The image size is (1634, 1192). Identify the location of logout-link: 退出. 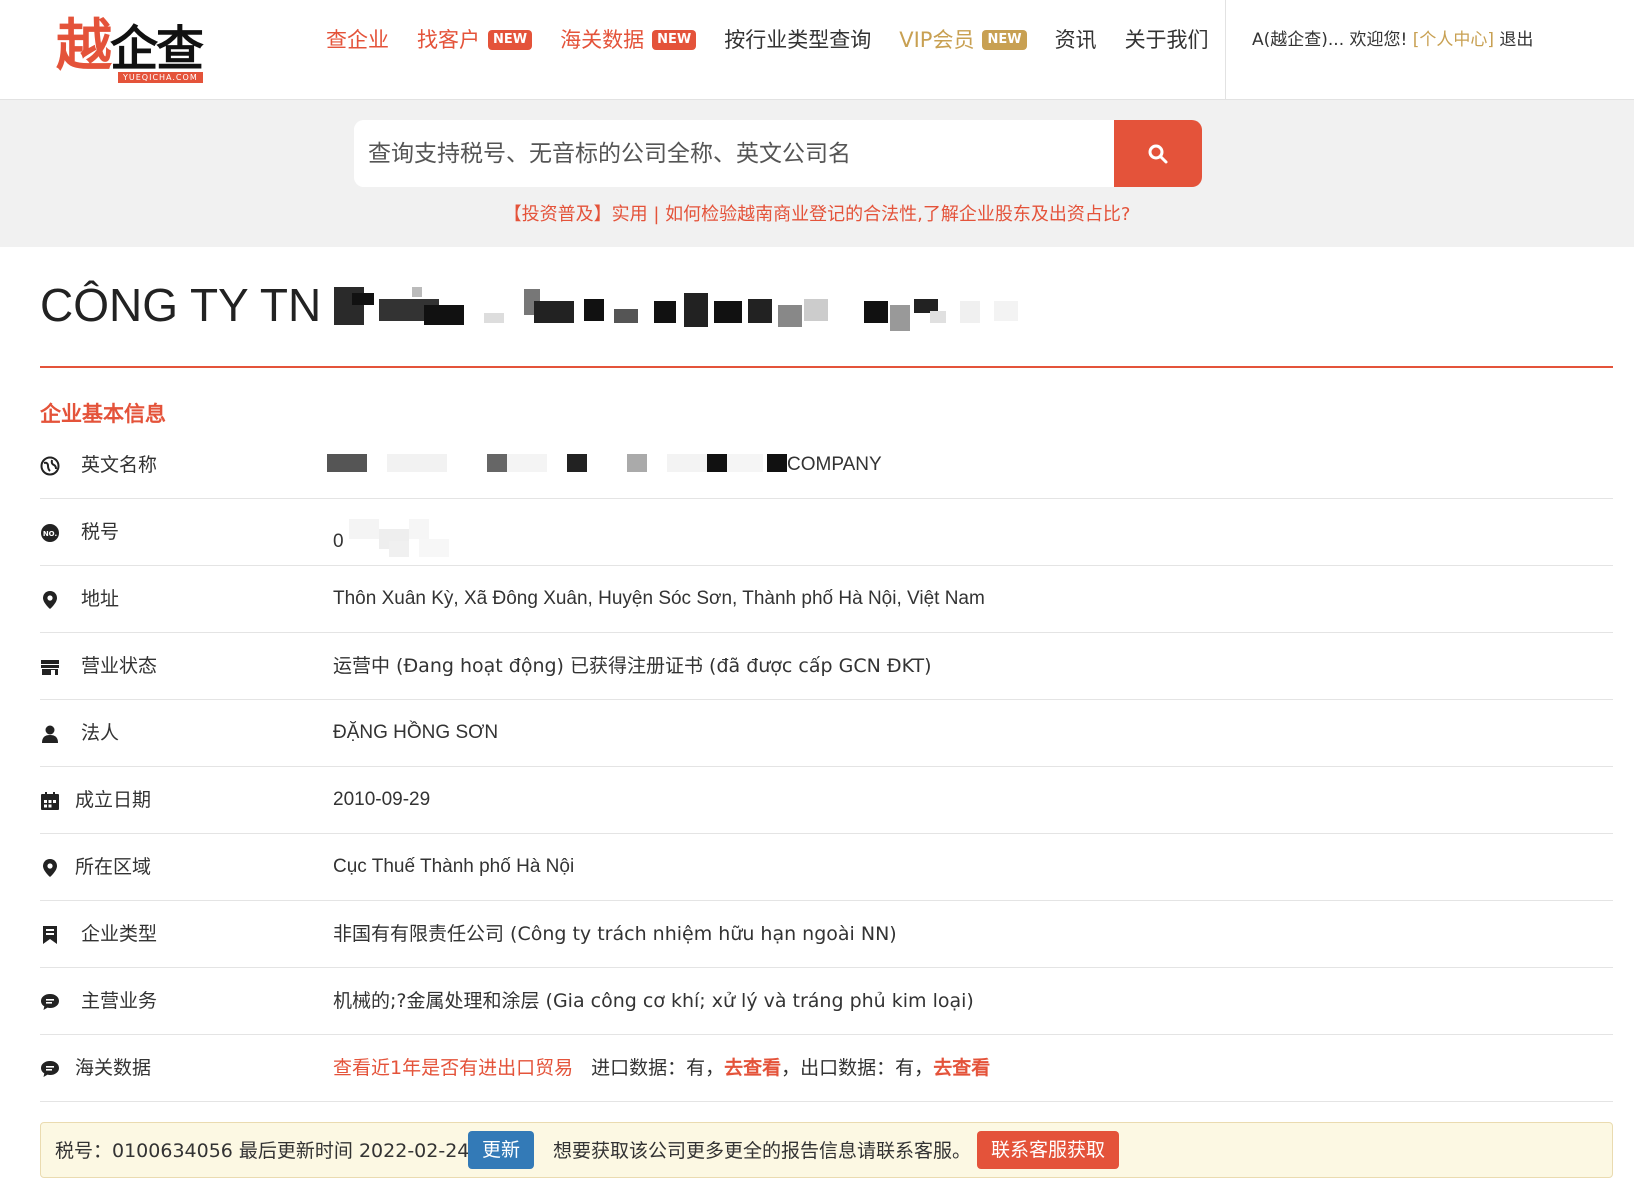
(1516, 40).